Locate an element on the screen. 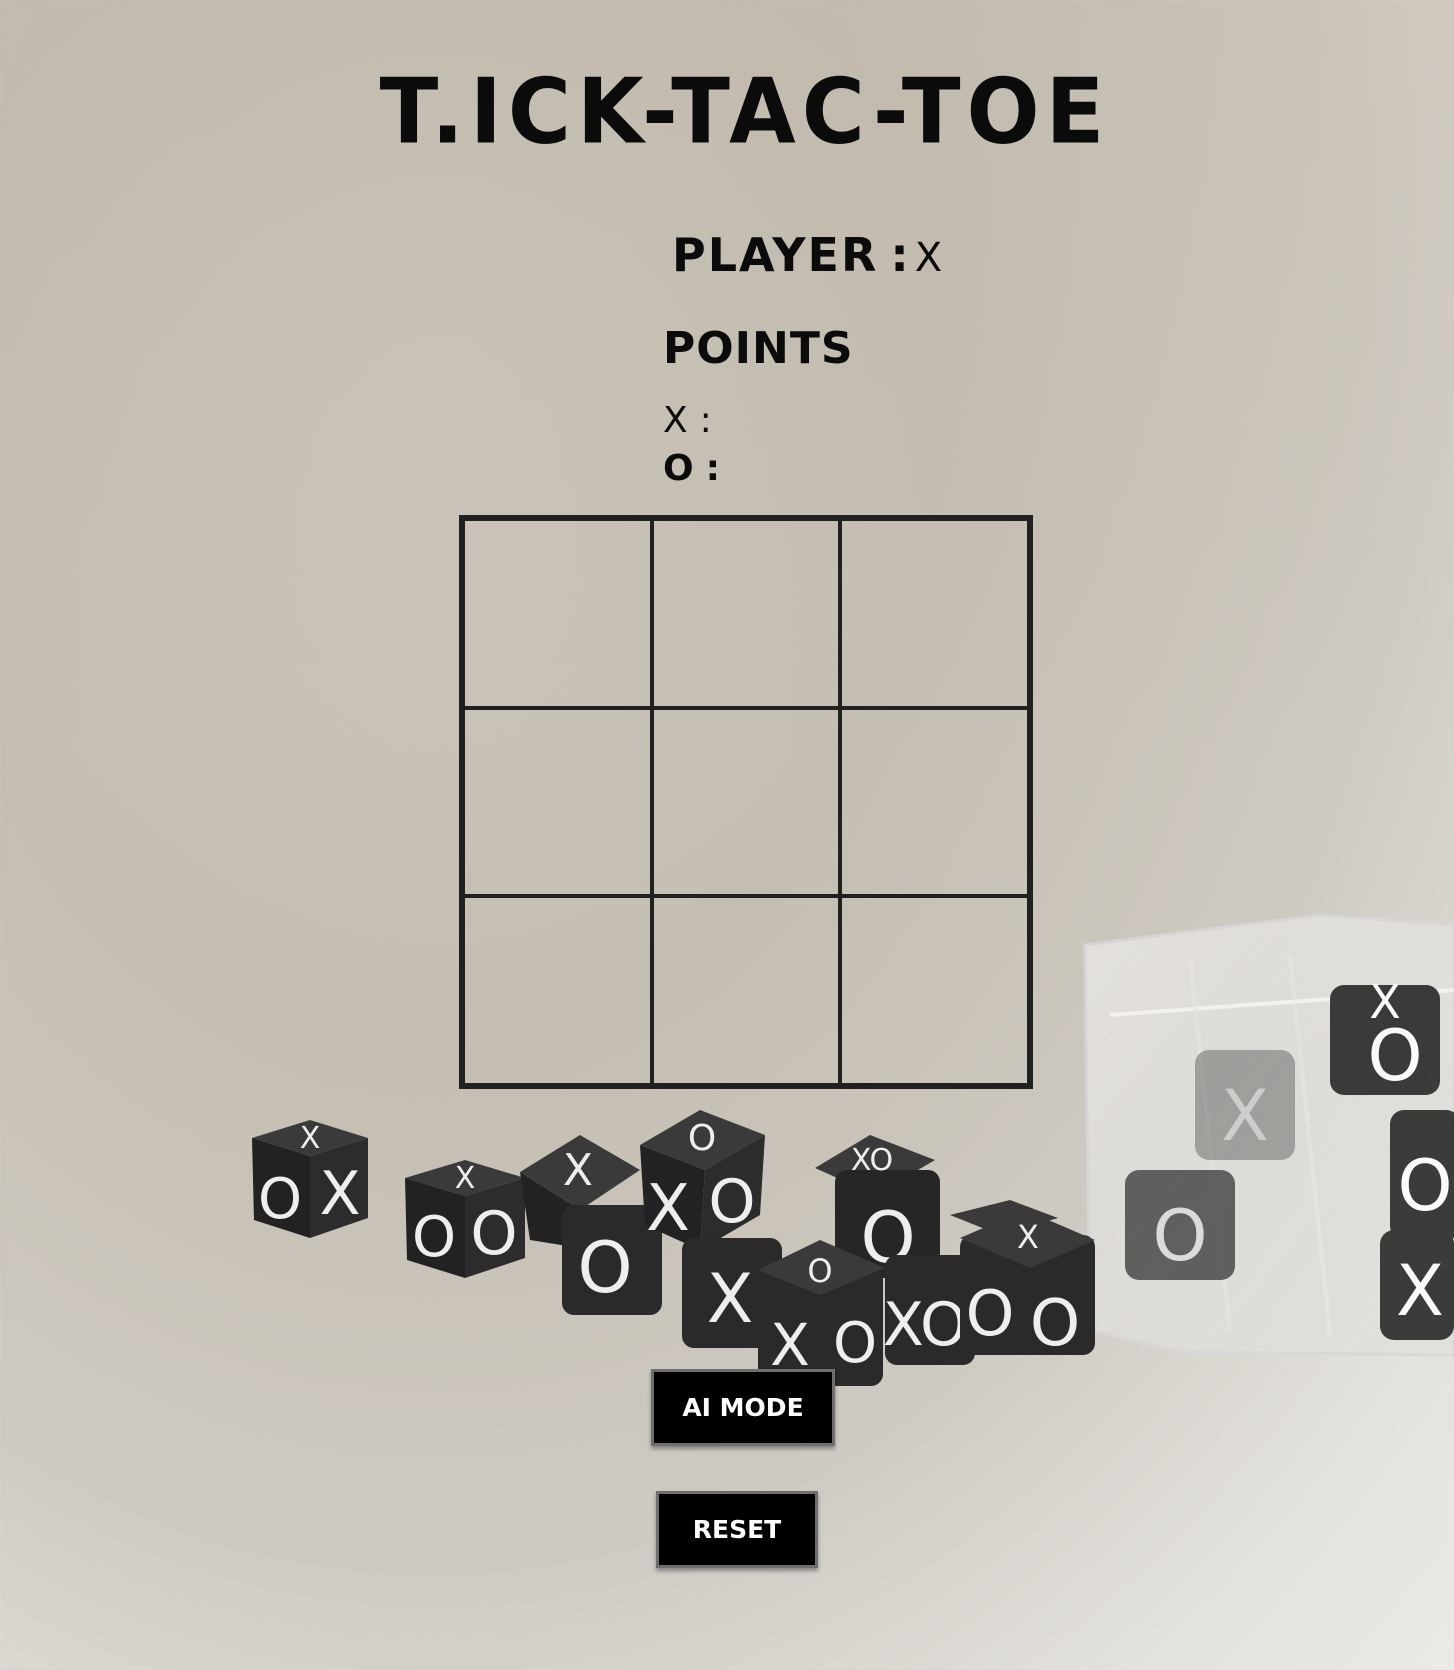 The height and width of the screenshot is (1670, 1454). current-player-value: X is located at coordinates (929, 258).